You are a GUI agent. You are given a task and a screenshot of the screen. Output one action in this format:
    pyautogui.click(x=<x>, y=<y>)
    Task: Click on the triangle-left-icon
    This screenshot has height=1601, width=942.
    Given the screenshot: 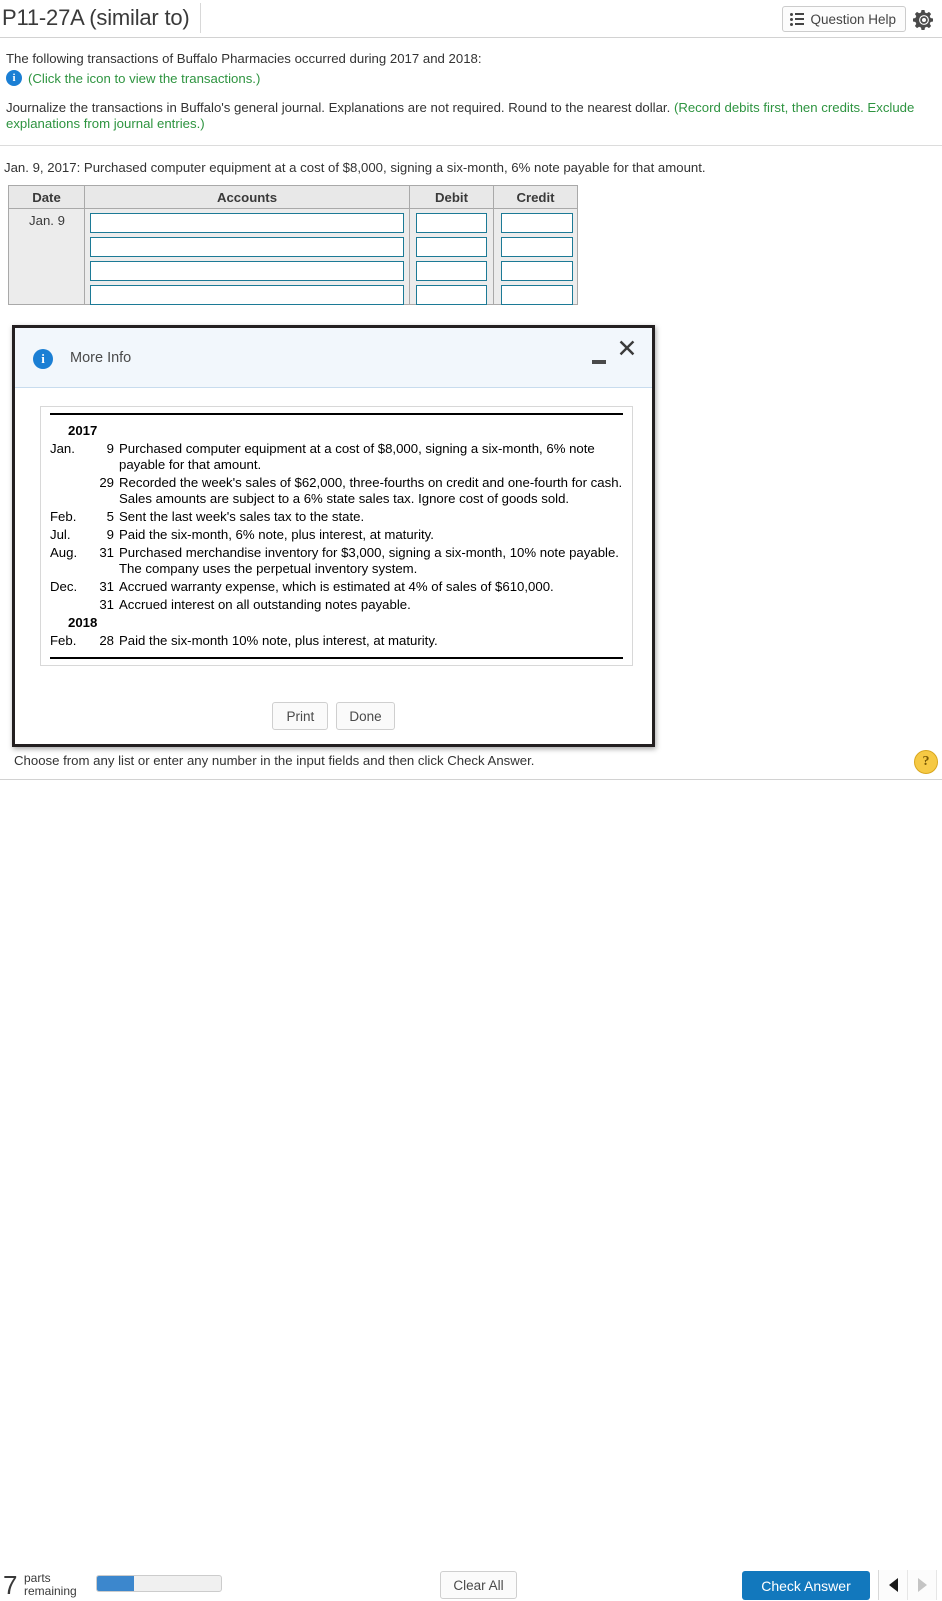 What is the action you would take?
    pyautogui.click(x=893, y=1585)
    